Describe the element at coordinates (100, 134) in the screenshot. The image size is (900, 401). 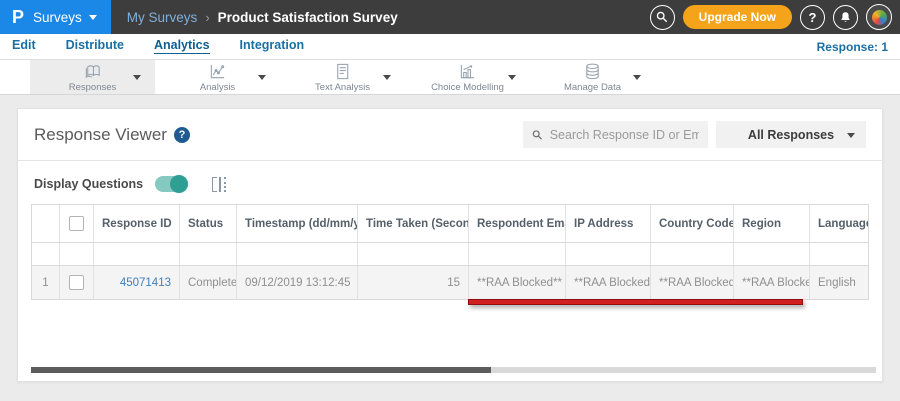
I see `page-title: Response Viewer` at that location.